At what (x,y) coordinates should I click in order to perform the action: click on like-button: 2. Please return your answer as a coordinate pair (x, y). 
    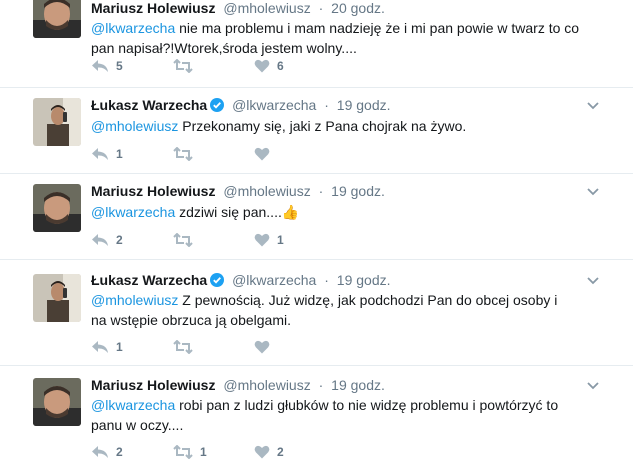
    Looking at the image, I should click on (269, 452).